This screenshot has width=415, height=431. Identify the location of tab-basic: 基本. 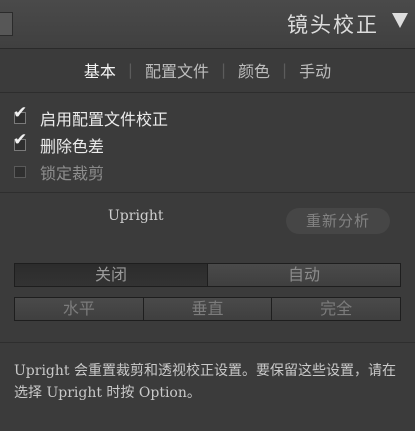
(100, 70).